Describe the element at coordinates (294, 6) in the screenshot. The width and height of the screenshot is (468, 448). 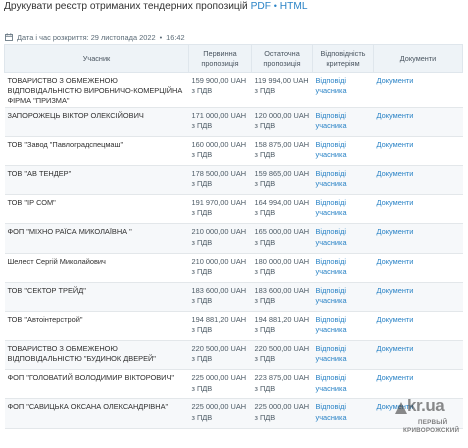
I see `html-link: HTML` at that location.